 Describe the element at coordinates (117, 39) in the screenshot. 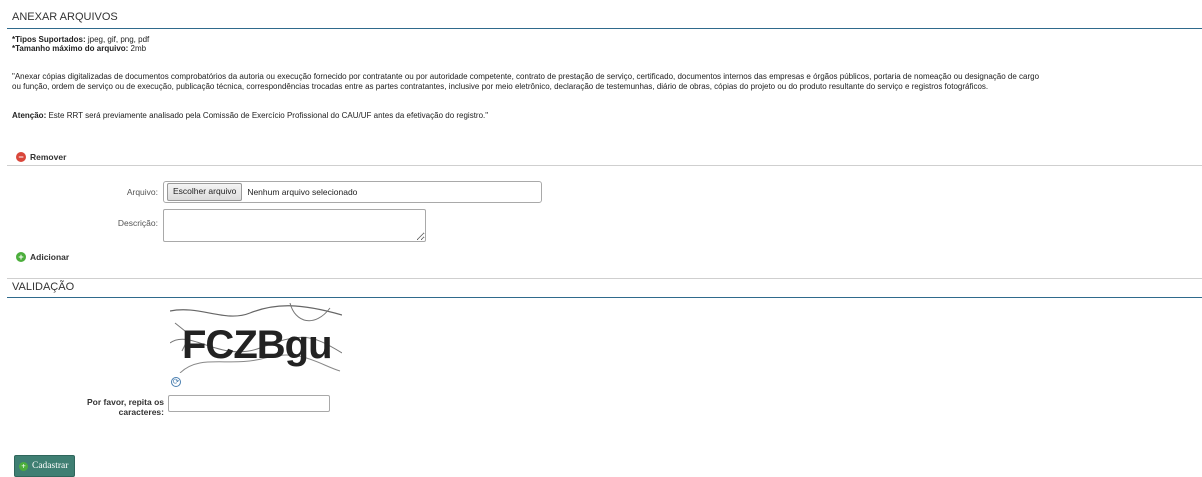

I see `supported-types-value: jpeg, gif, png, pdf` at that location.